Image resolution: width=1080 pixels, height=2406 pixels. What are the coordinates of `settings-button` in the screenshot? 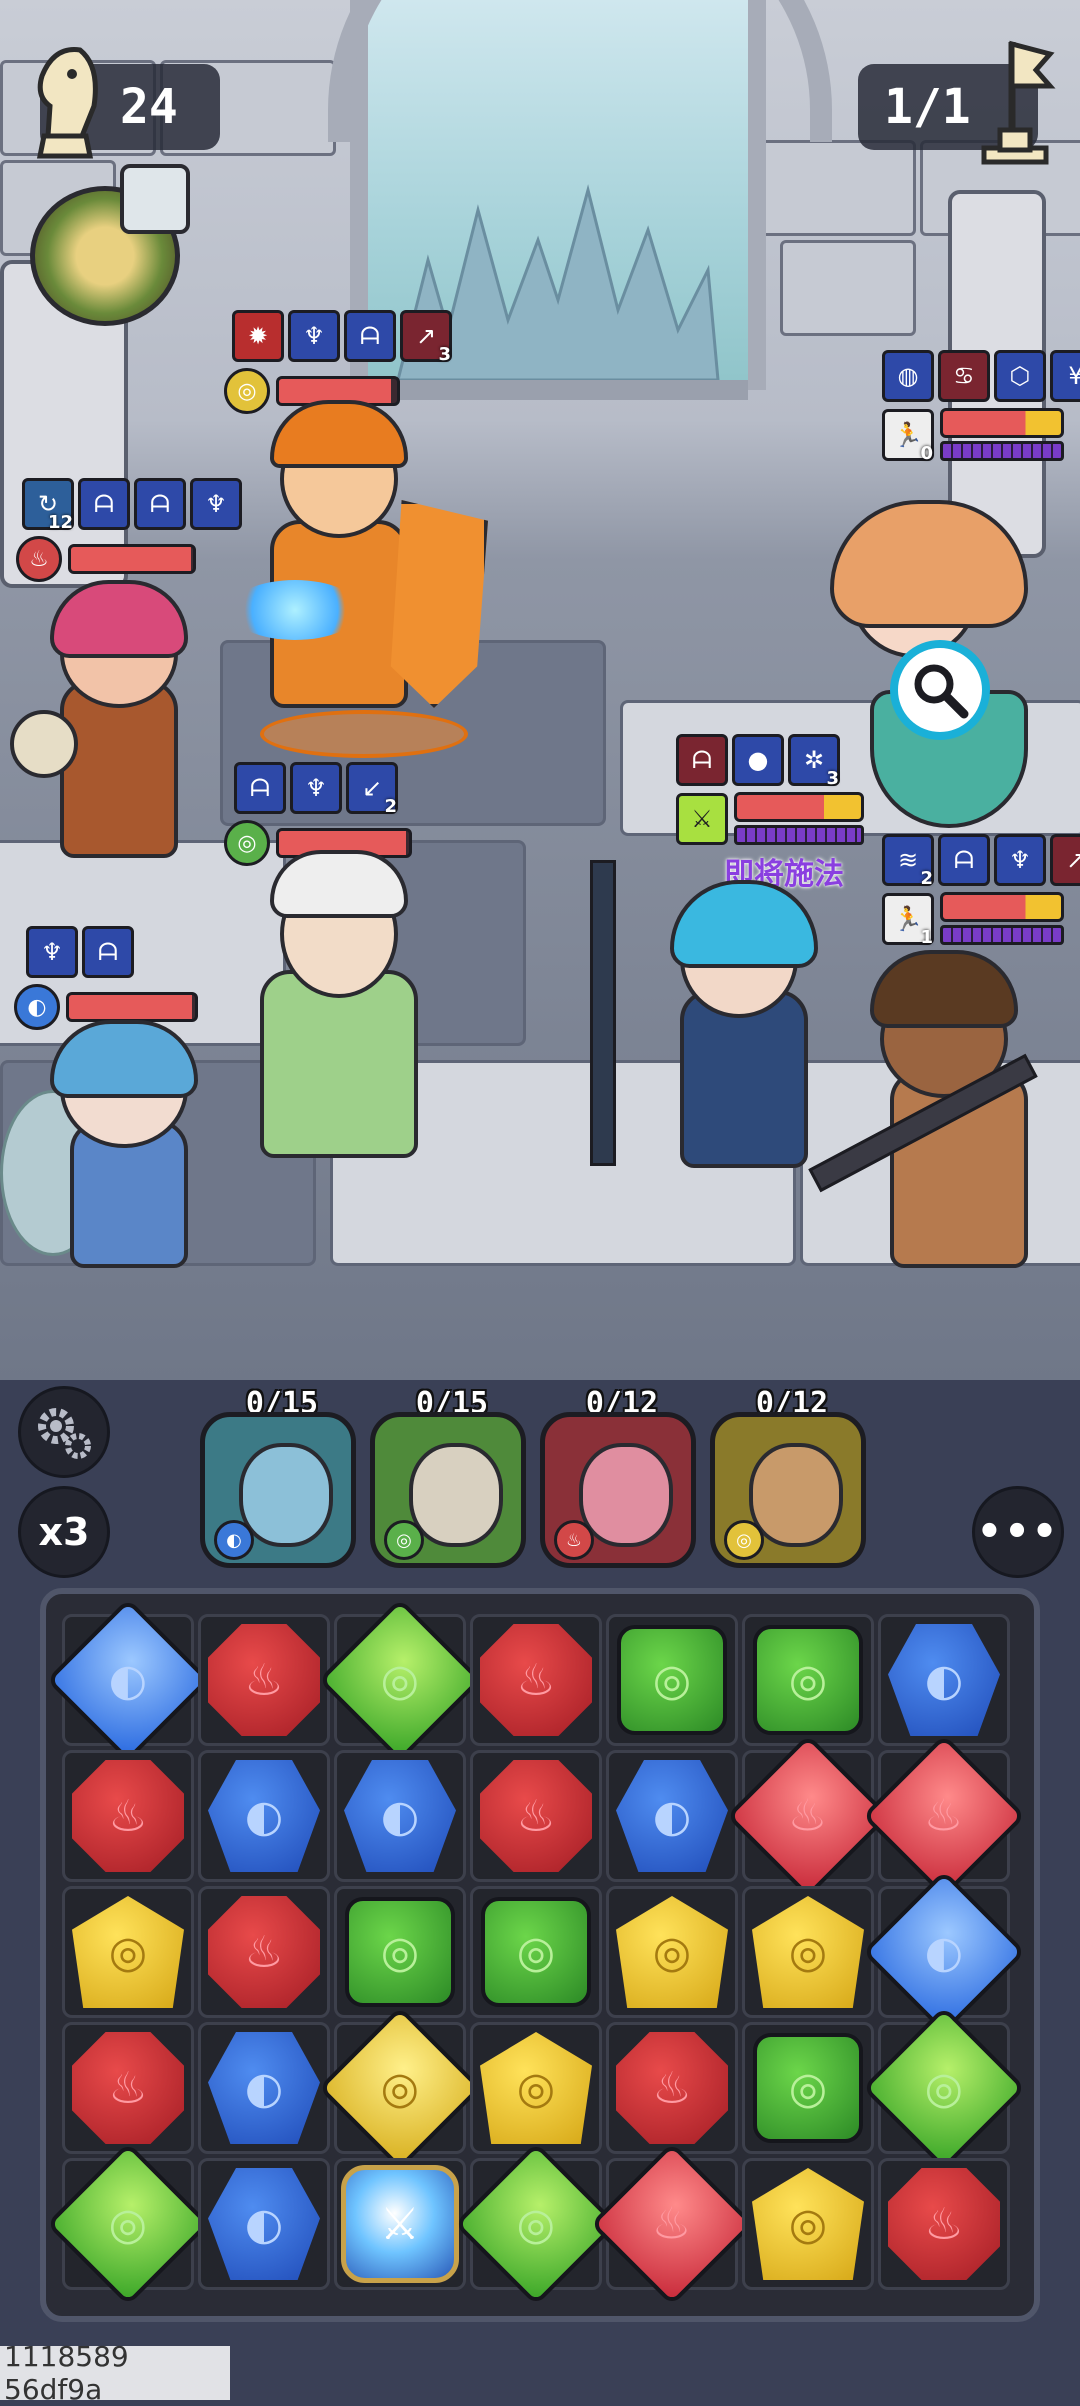 It's located at (64, 1432).